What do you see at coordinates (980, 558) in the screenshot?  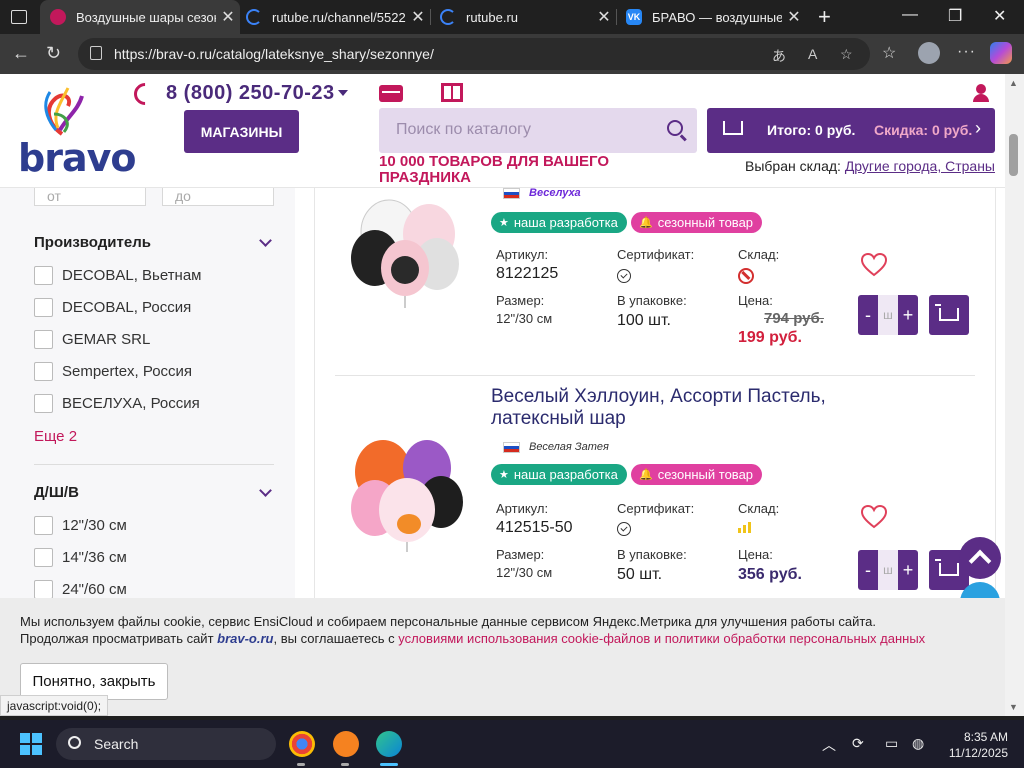 I see `scroll-to-top-button` at bounding box center [980, 558].